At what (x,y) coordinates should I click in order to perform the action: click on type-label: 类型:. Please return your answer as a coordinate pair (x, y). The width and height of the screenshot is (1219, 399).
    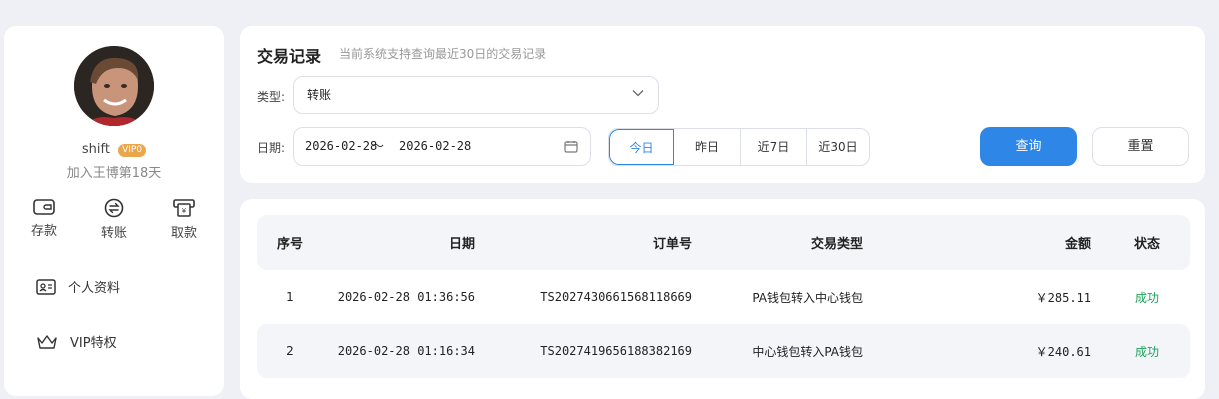
    Looking at the image, I should click on (271, 97).